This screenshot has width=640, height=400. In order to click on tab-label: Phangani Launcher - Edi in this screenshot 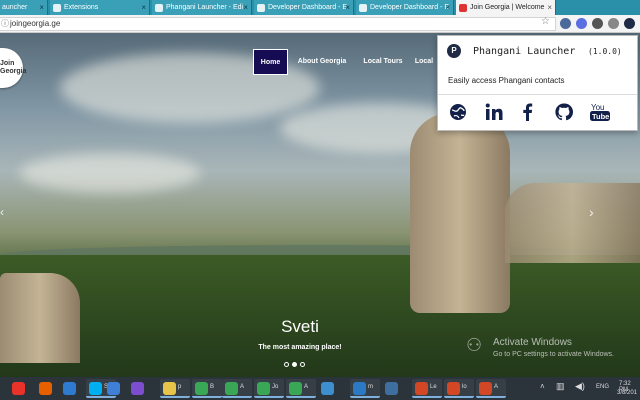, I will do `click(205, 7)`.